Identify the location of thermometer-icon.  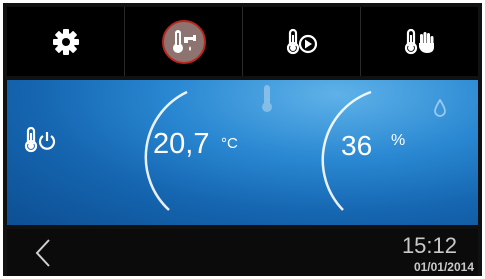
(267, 98).